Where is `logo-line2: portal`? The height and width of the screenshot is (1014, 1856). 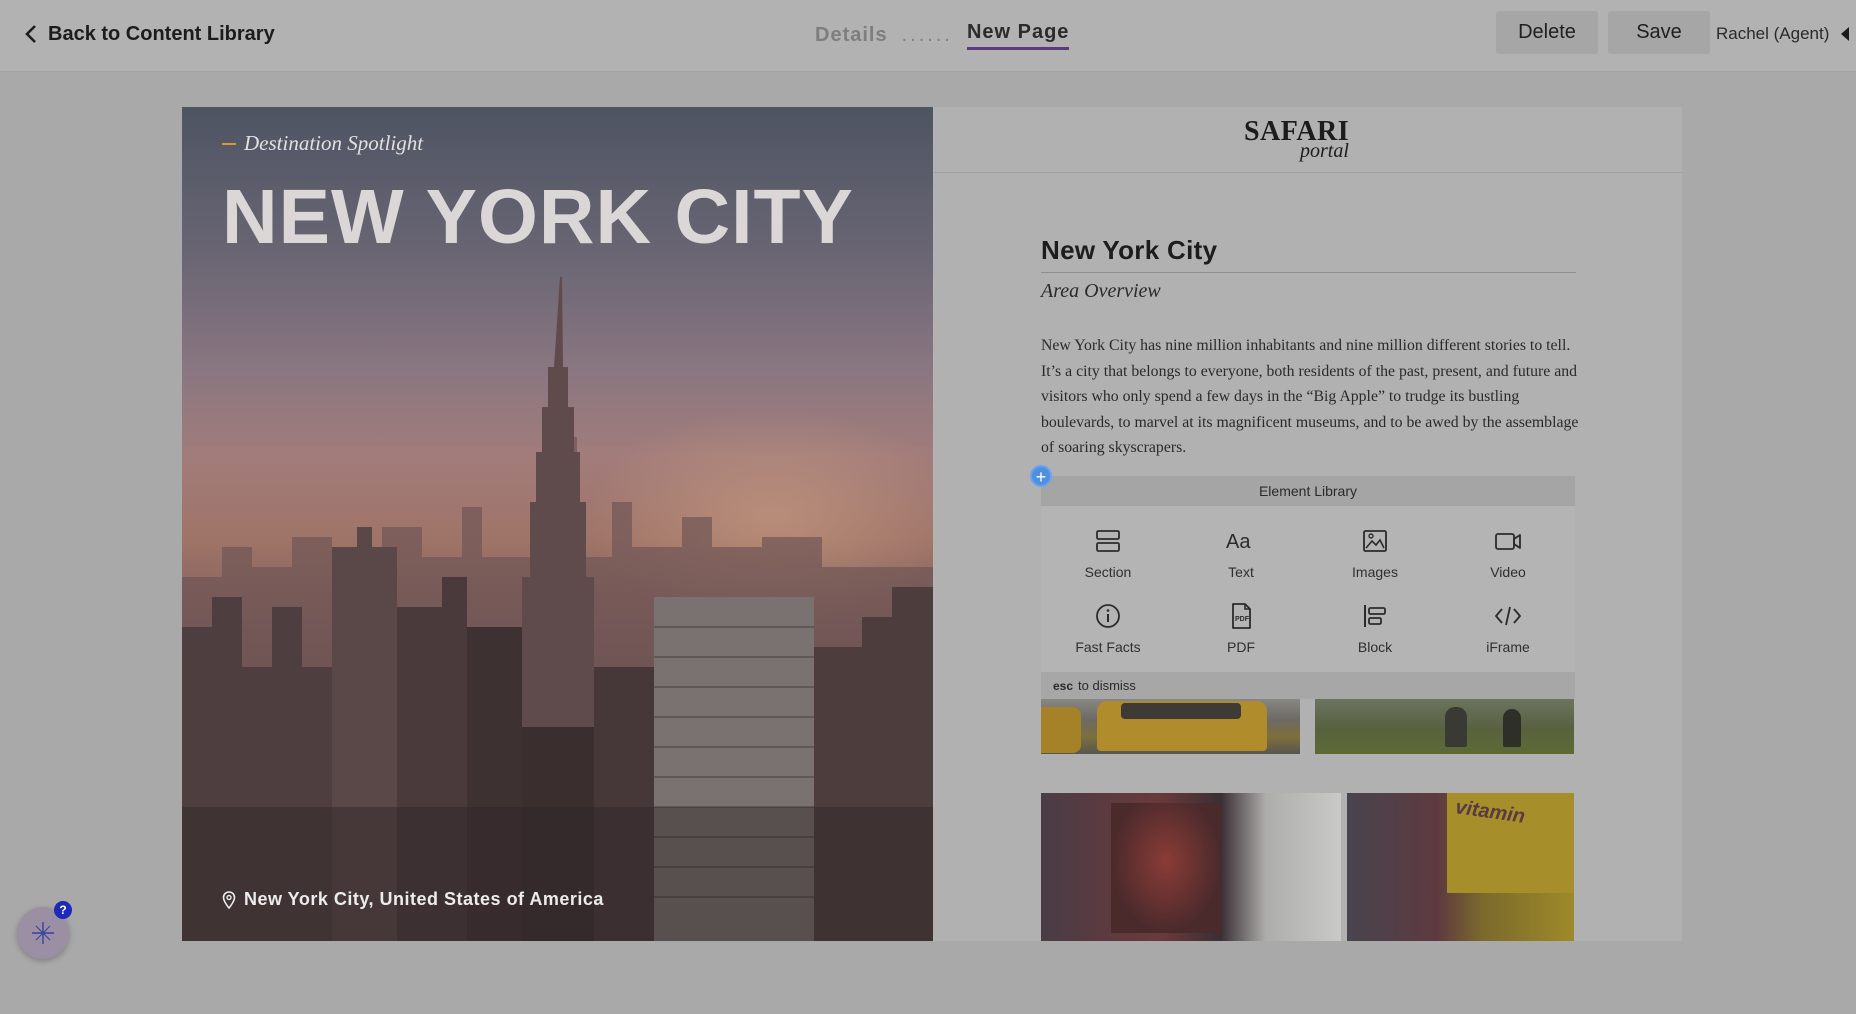
logo-line2: portal is located at coordinates (1324, 151).